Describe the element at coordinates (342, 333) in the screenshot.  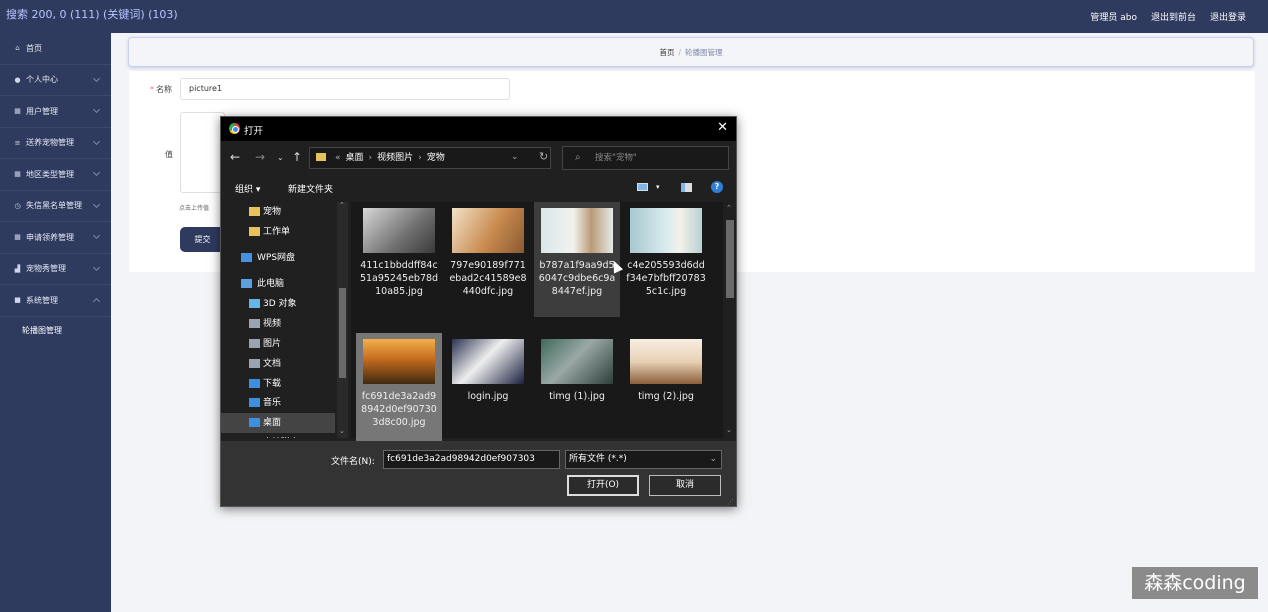
I see `nav-scroll-thumb` at that location.